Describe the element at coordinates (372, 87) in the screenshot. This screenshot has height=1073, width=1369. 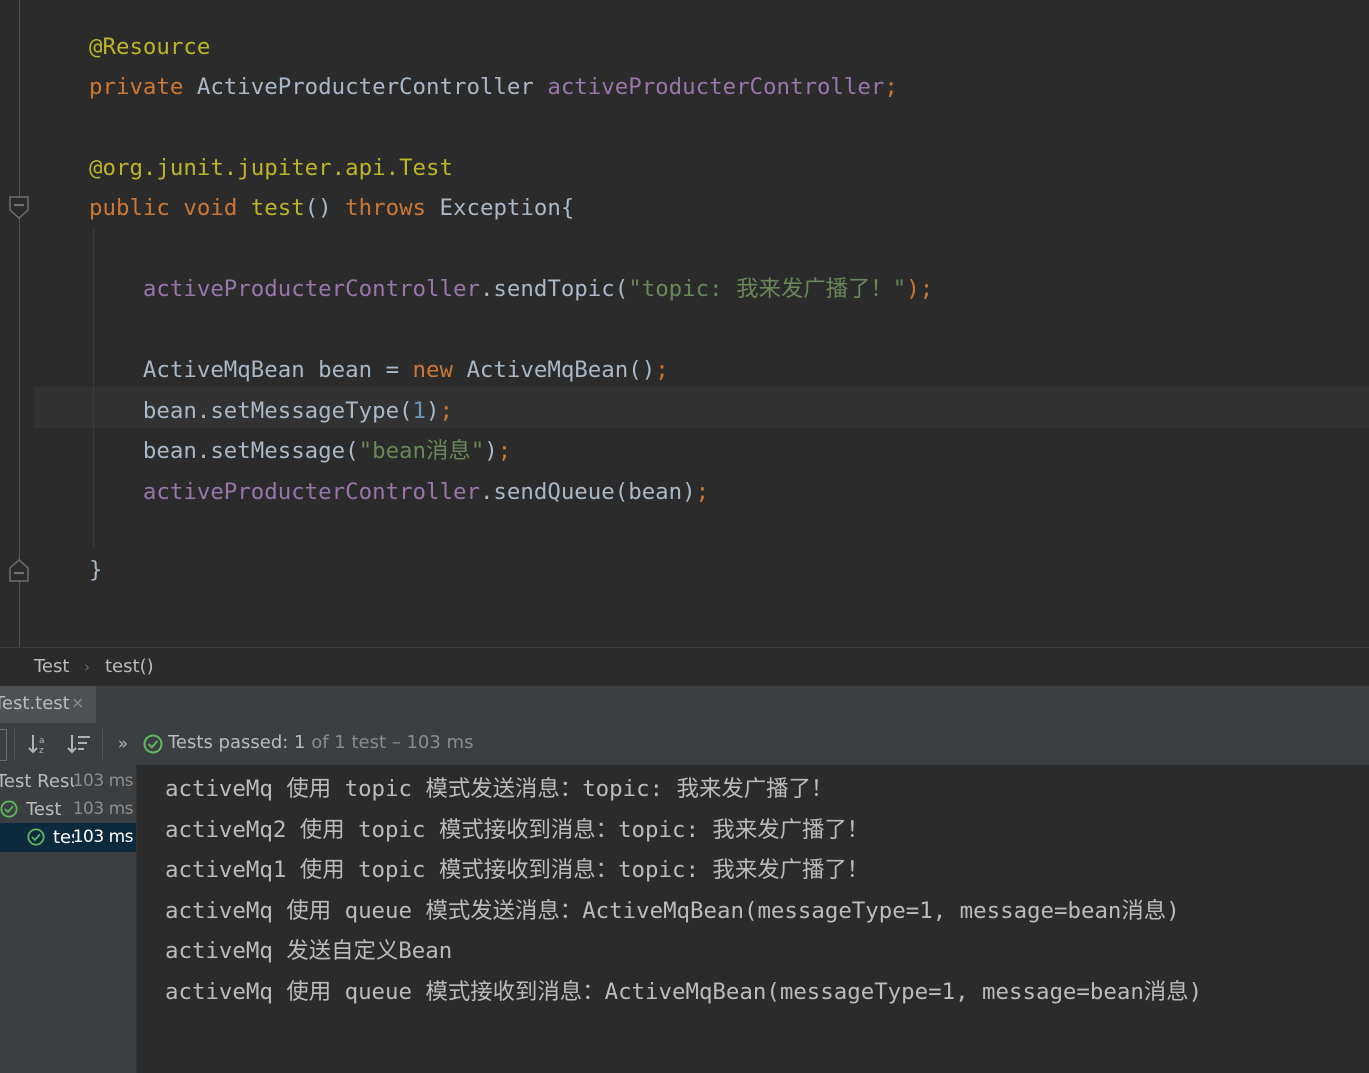
I see `code-token: ActiveProducterController` at that location.